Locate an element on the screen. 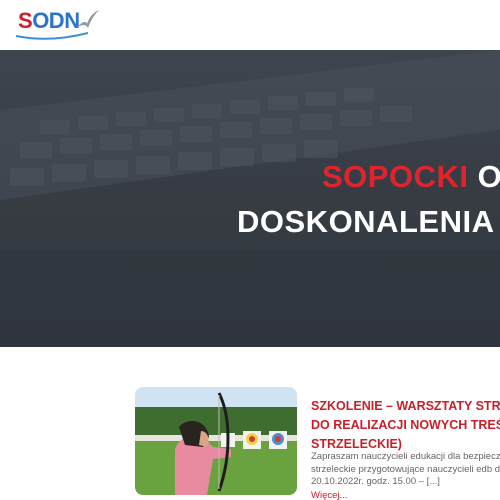 Image resolution: width=500 pixels, height=500 pixels. hero-title-red: SOPOCKI is located at coordinates (395, 176).